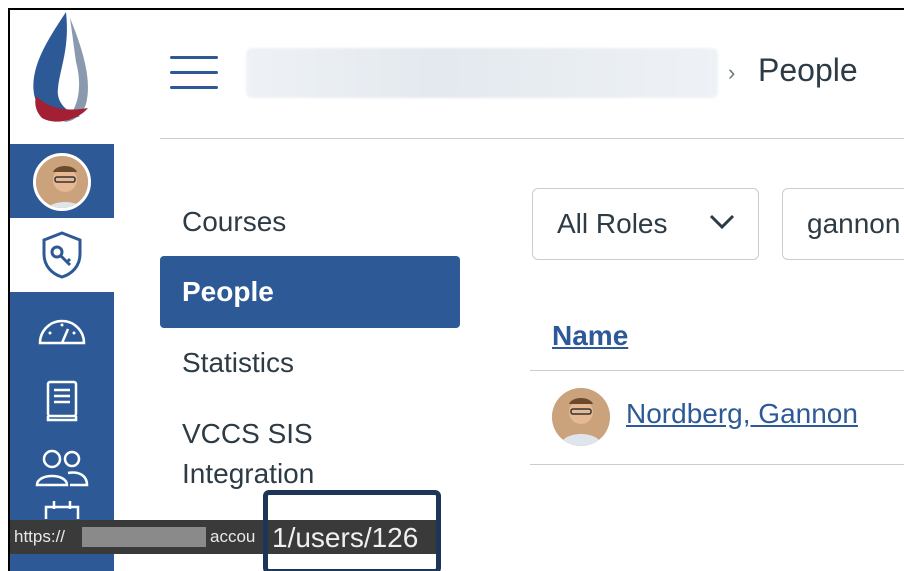 The width and height of the screenshot is (904, 571). Describe the element at coordinates (590, 336) in the screenshot. I see `name-column-header: Name` at that location.